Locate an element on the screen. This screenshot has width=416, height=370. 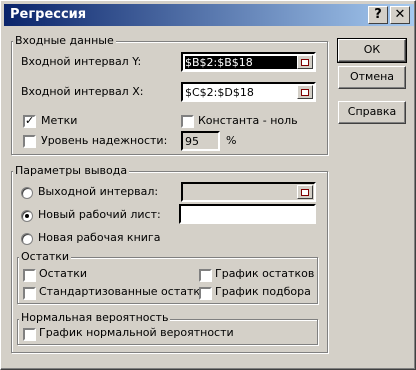
output-range-label: Выходной интервал: is located at coordinates (98, 191).